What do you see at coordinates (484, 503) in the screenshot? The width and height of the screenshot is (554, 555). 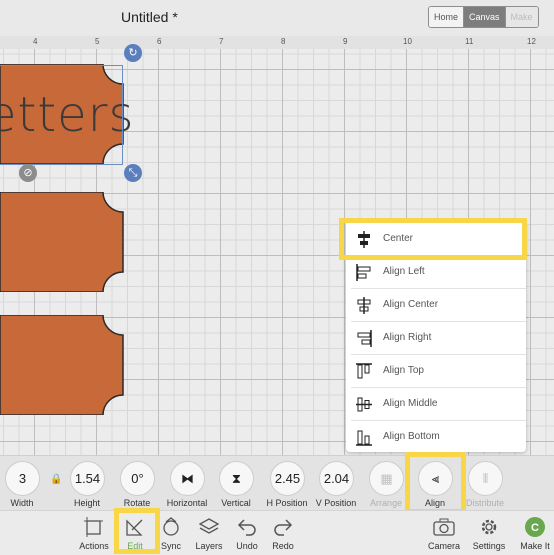 I see `distribute-label: Distribute` at bounding box center [484, 503].